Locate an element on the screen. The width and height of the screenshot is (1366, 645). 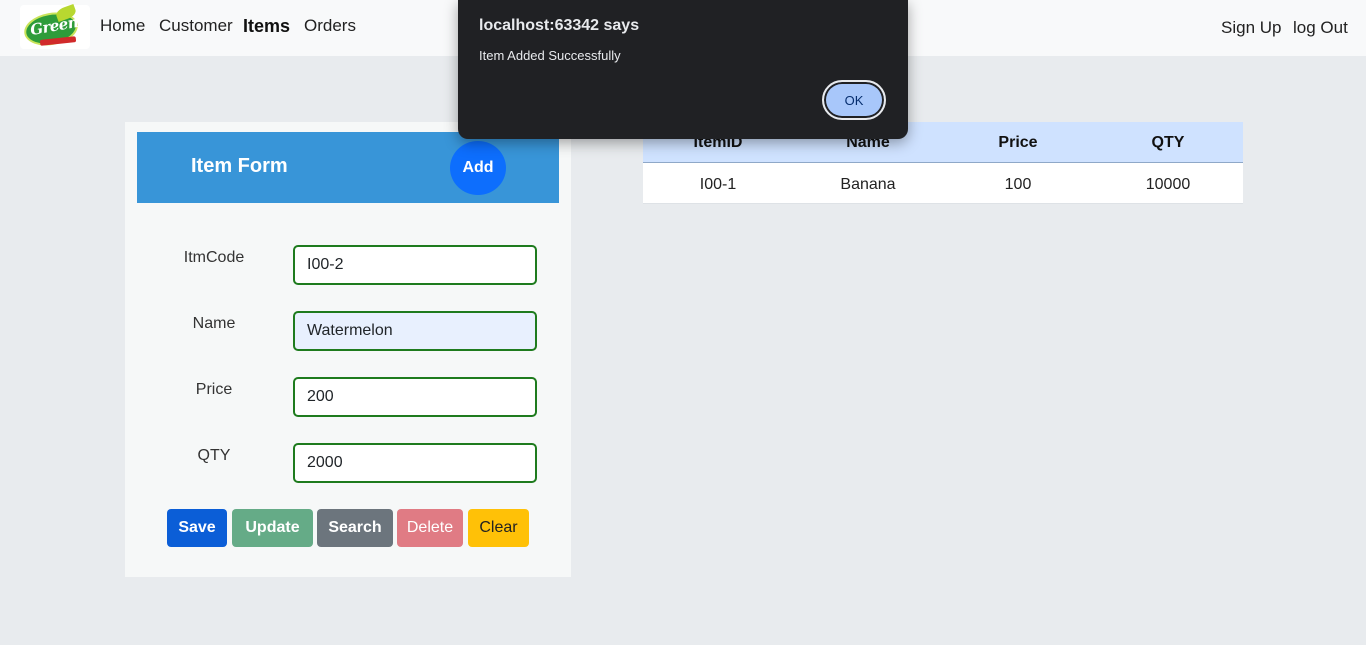
column-header-price: Price is located at coordinates (1018, 142).